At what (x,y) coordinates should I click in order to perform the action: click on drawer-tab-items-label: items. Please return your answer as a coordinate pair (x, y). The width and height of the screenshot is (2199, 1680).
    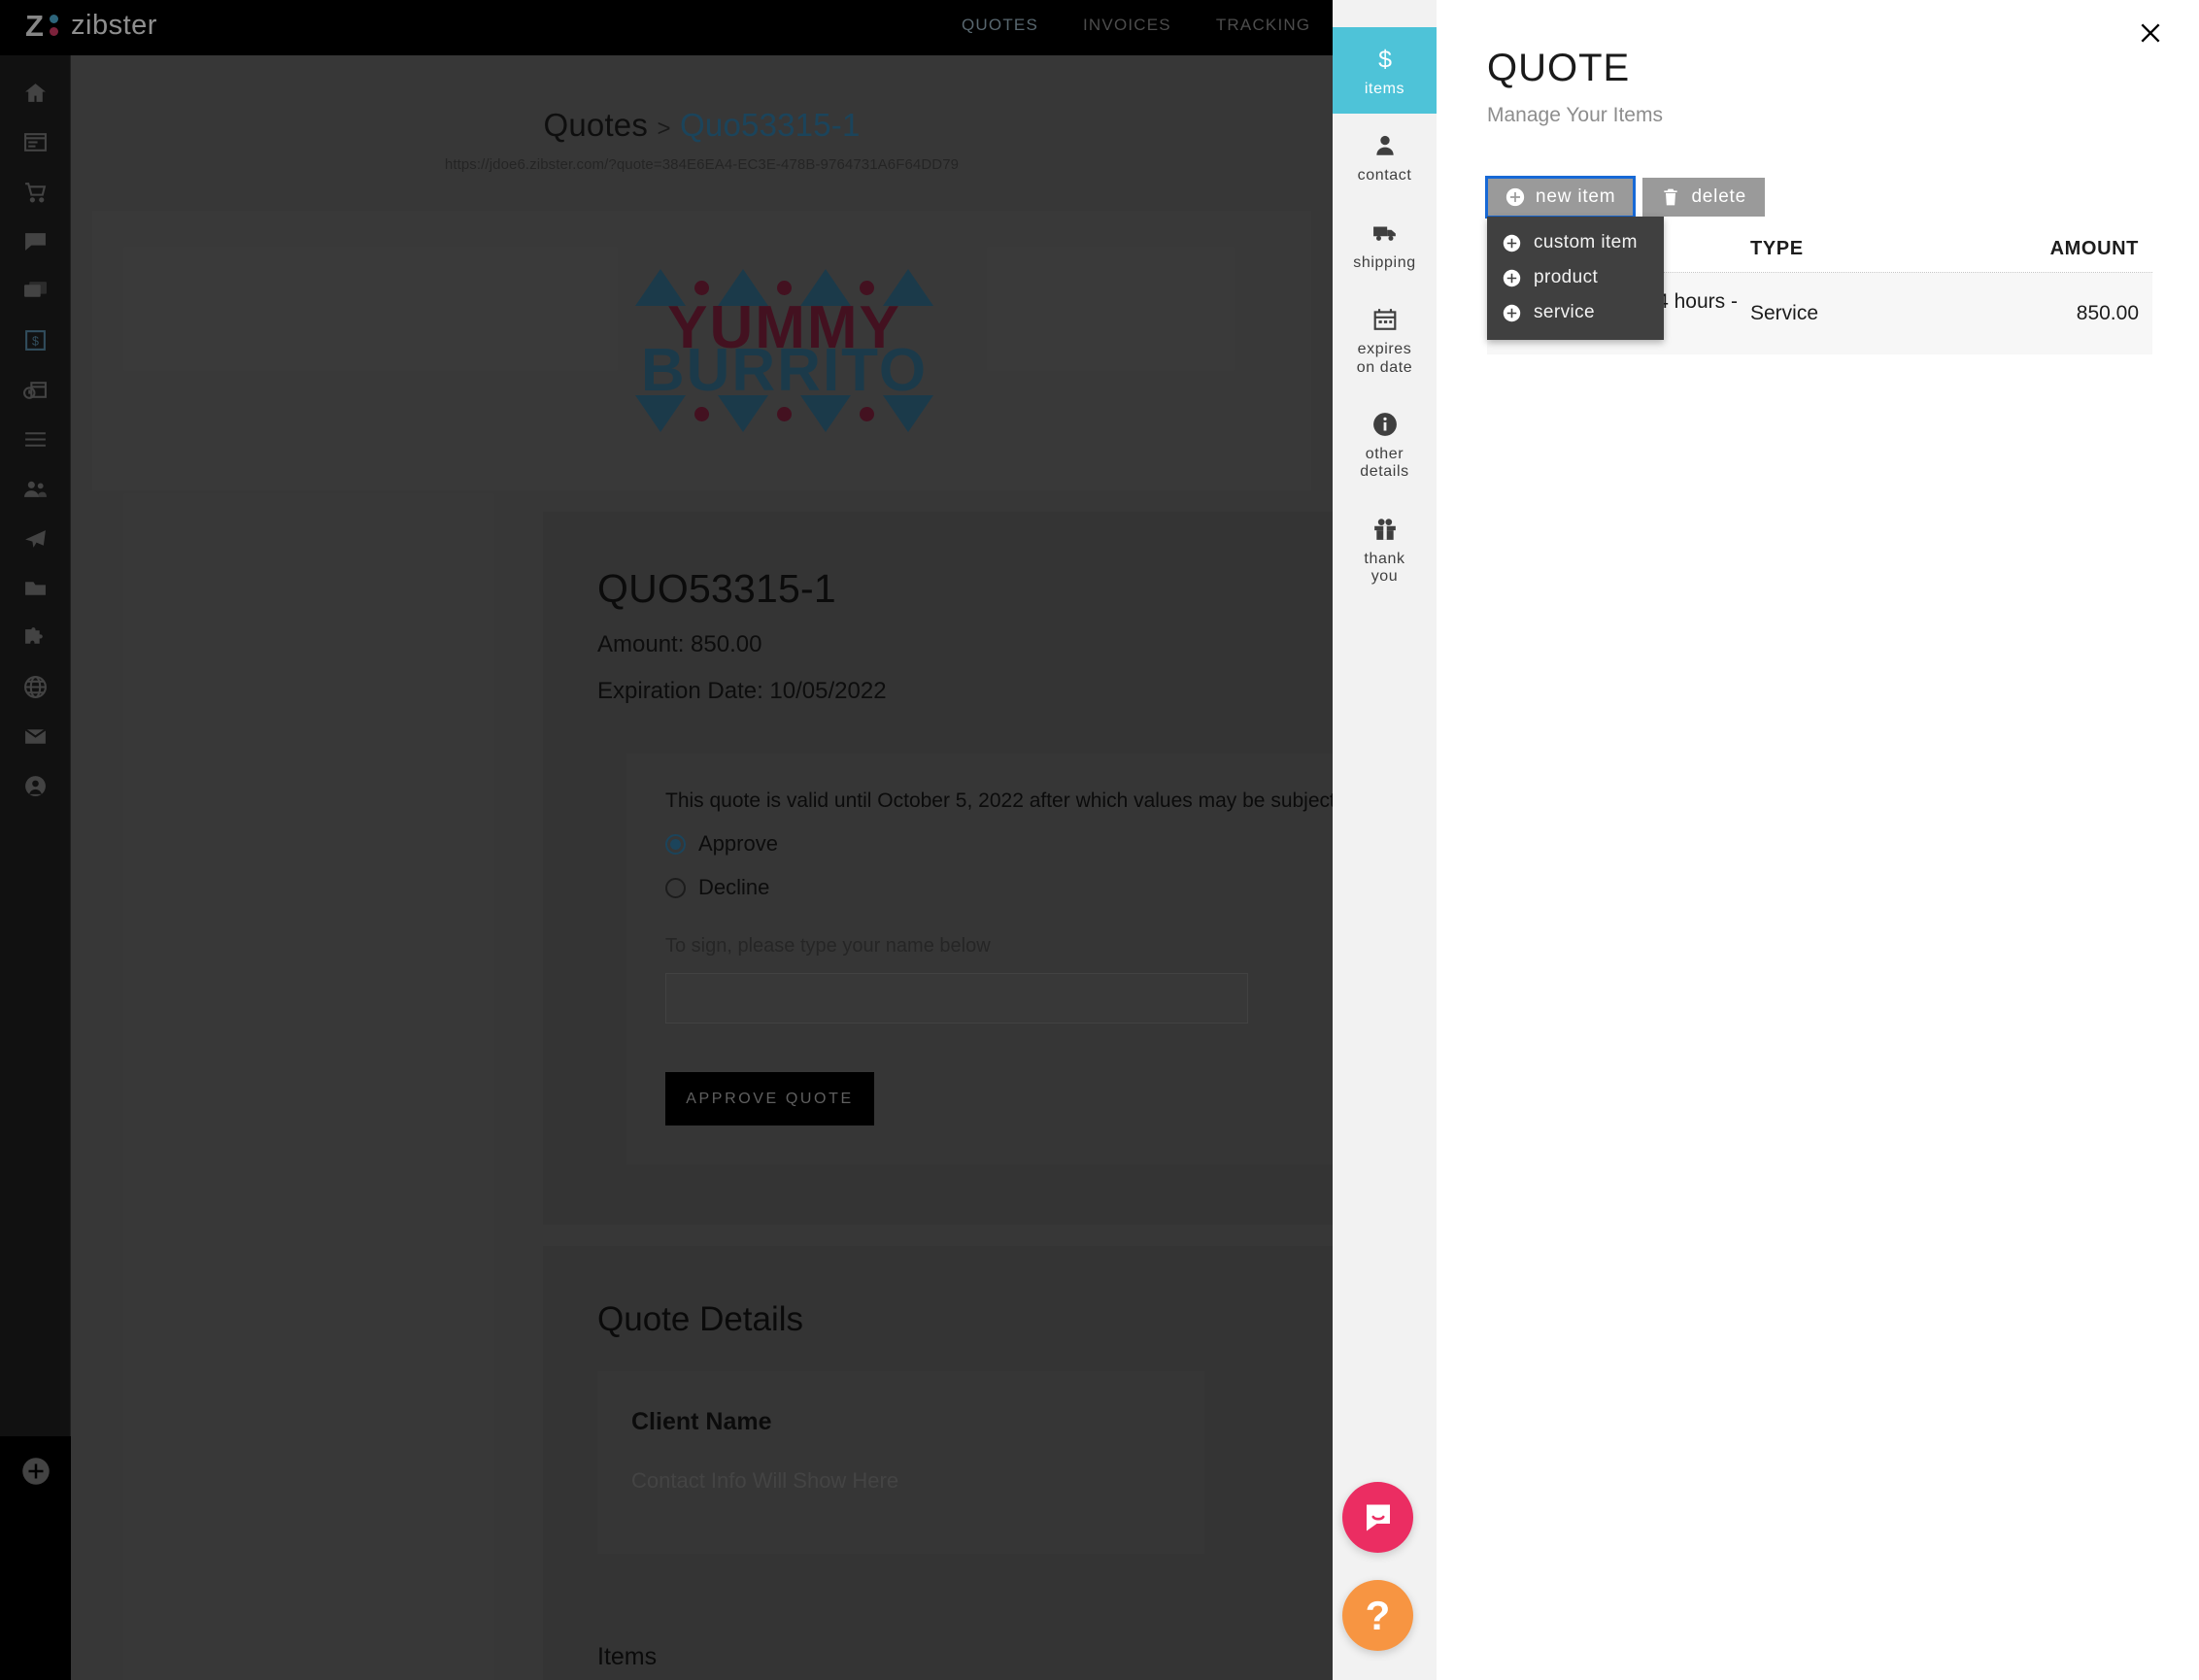
    Looking at the image, I should click on (1385, 89).